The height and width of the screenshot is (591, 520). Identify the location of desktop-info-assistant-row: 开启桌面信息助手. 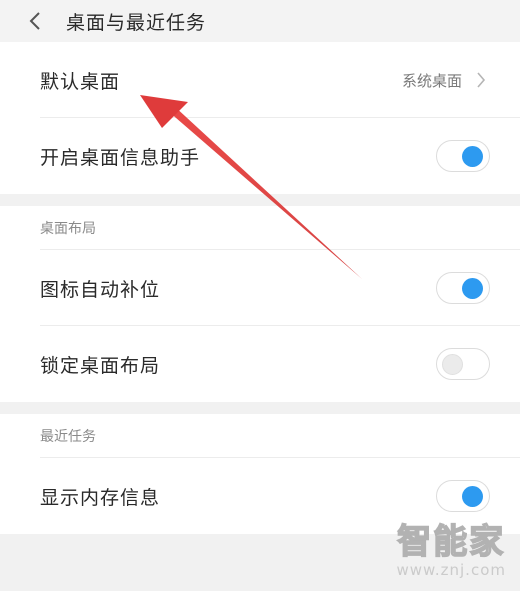
(260, 156).